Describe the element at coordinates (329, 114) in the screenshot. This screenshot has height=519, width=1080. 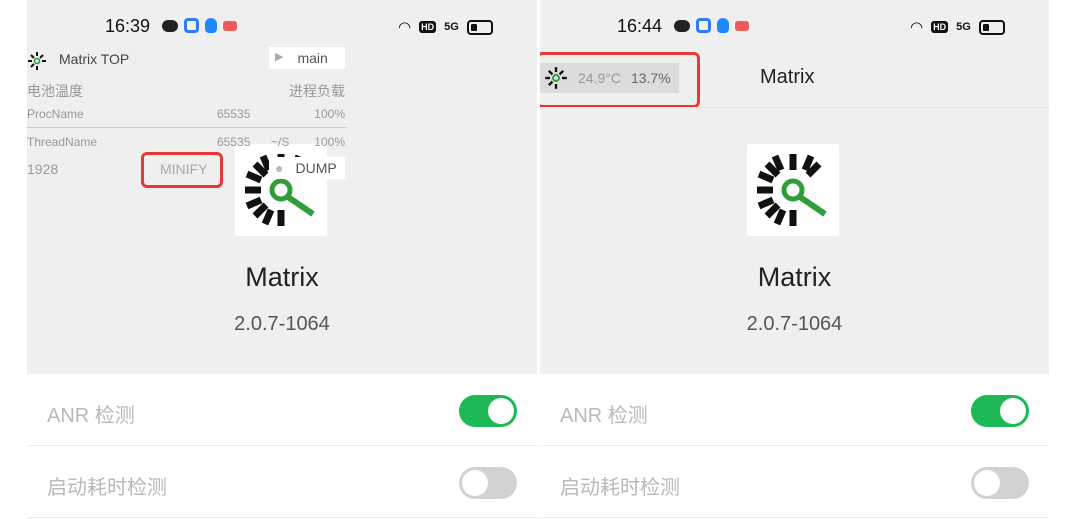
I see `proc-percent: 100%` at that location.